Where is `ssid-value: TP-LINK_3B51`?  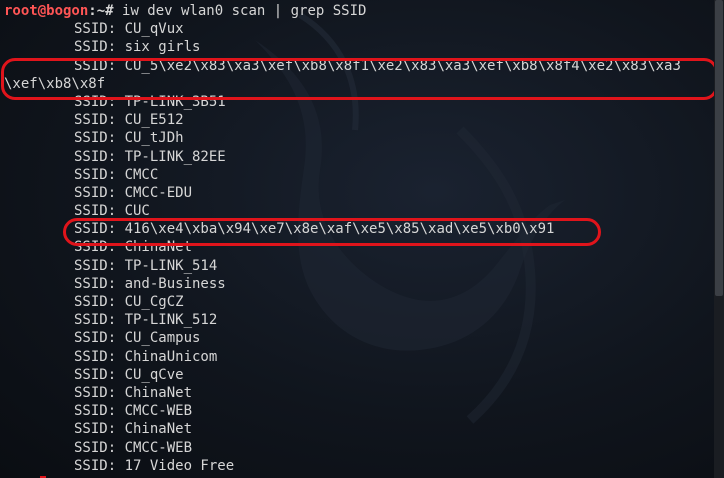
ssid-value: TP-LINK_3B51 is located at coordinates (175, 101).